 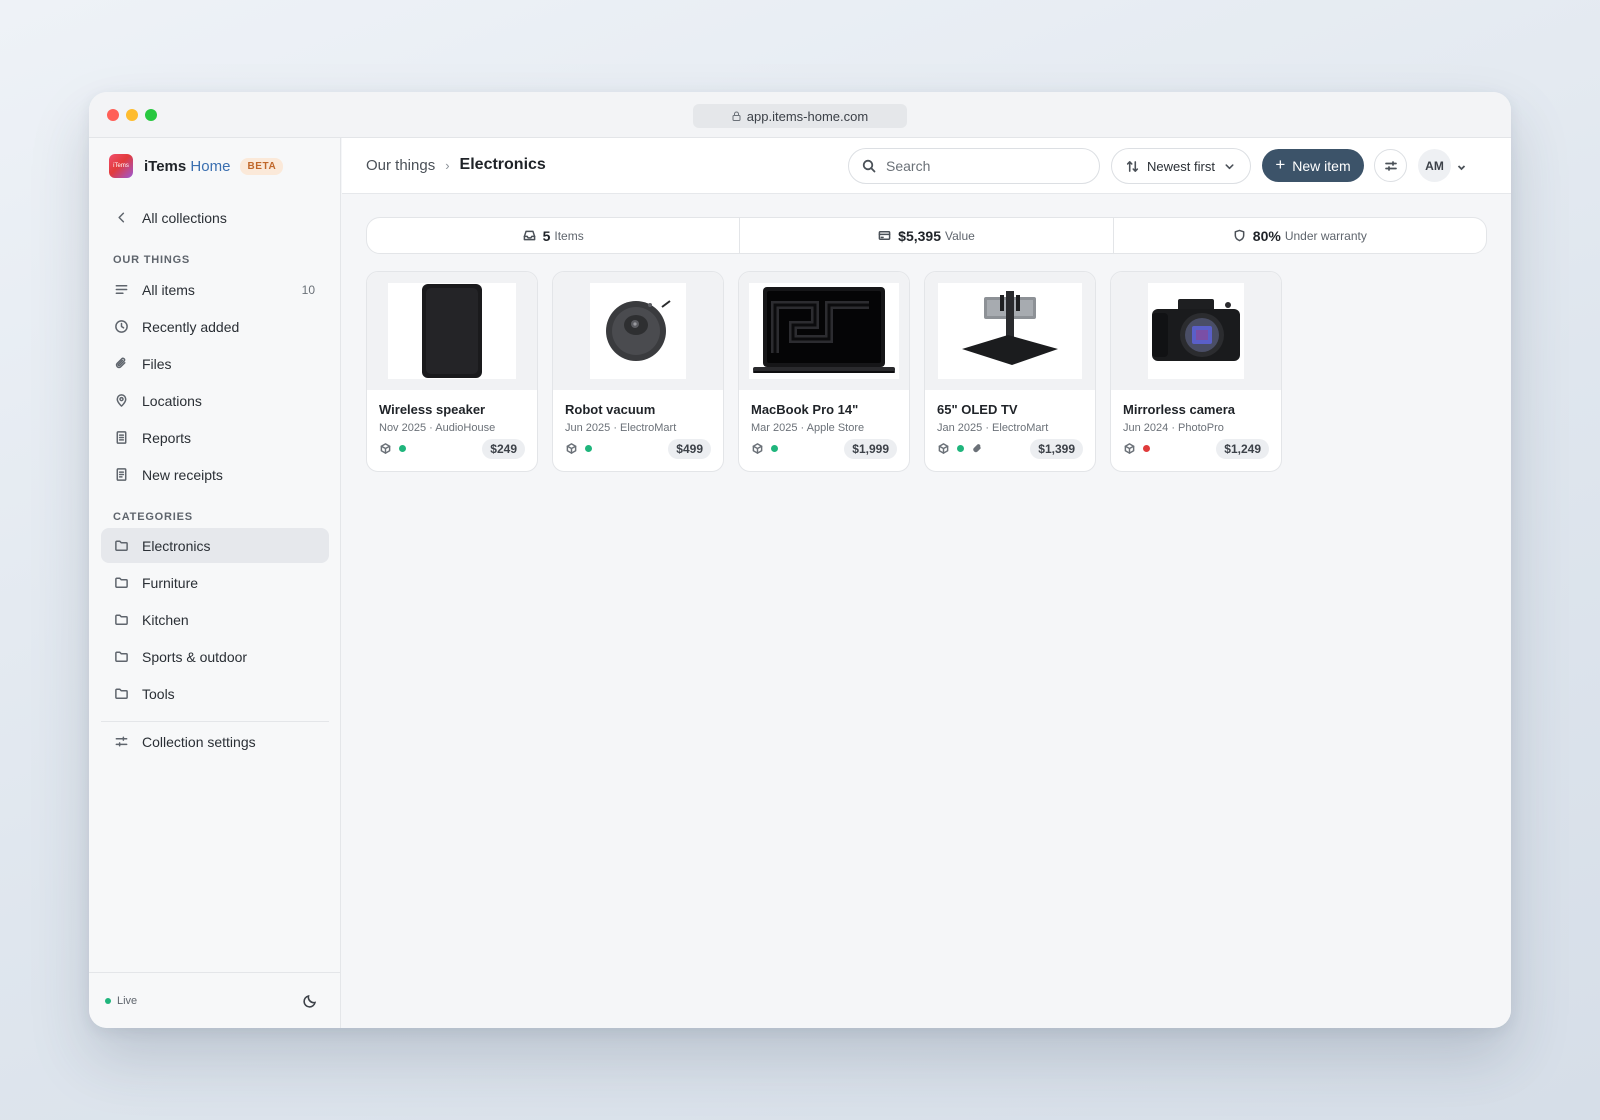 What do you see at coordinates (157, 363) in the screenshot?
I see `sidebar-item-label: Files` at bounding box center [157, 363].